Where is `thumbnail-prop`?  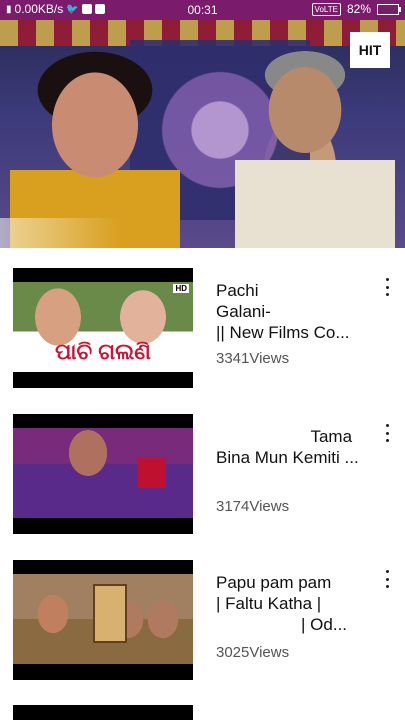 thumbnail-prop is located at coordinates (152, 473).